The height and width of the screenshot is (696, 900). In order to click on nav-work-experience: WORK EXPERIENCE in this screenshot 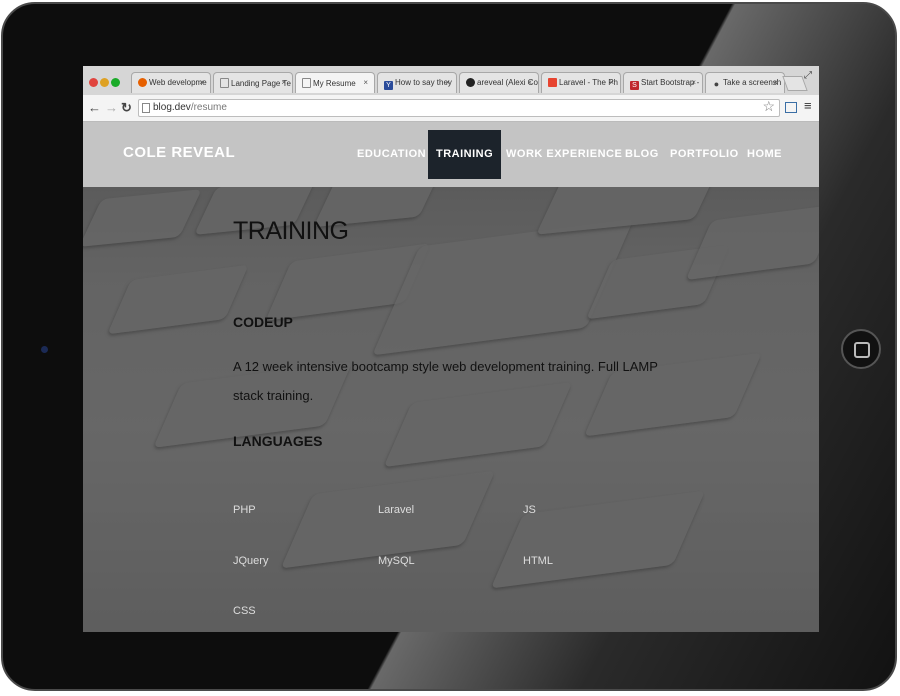, I will do `click(564, 154)`.